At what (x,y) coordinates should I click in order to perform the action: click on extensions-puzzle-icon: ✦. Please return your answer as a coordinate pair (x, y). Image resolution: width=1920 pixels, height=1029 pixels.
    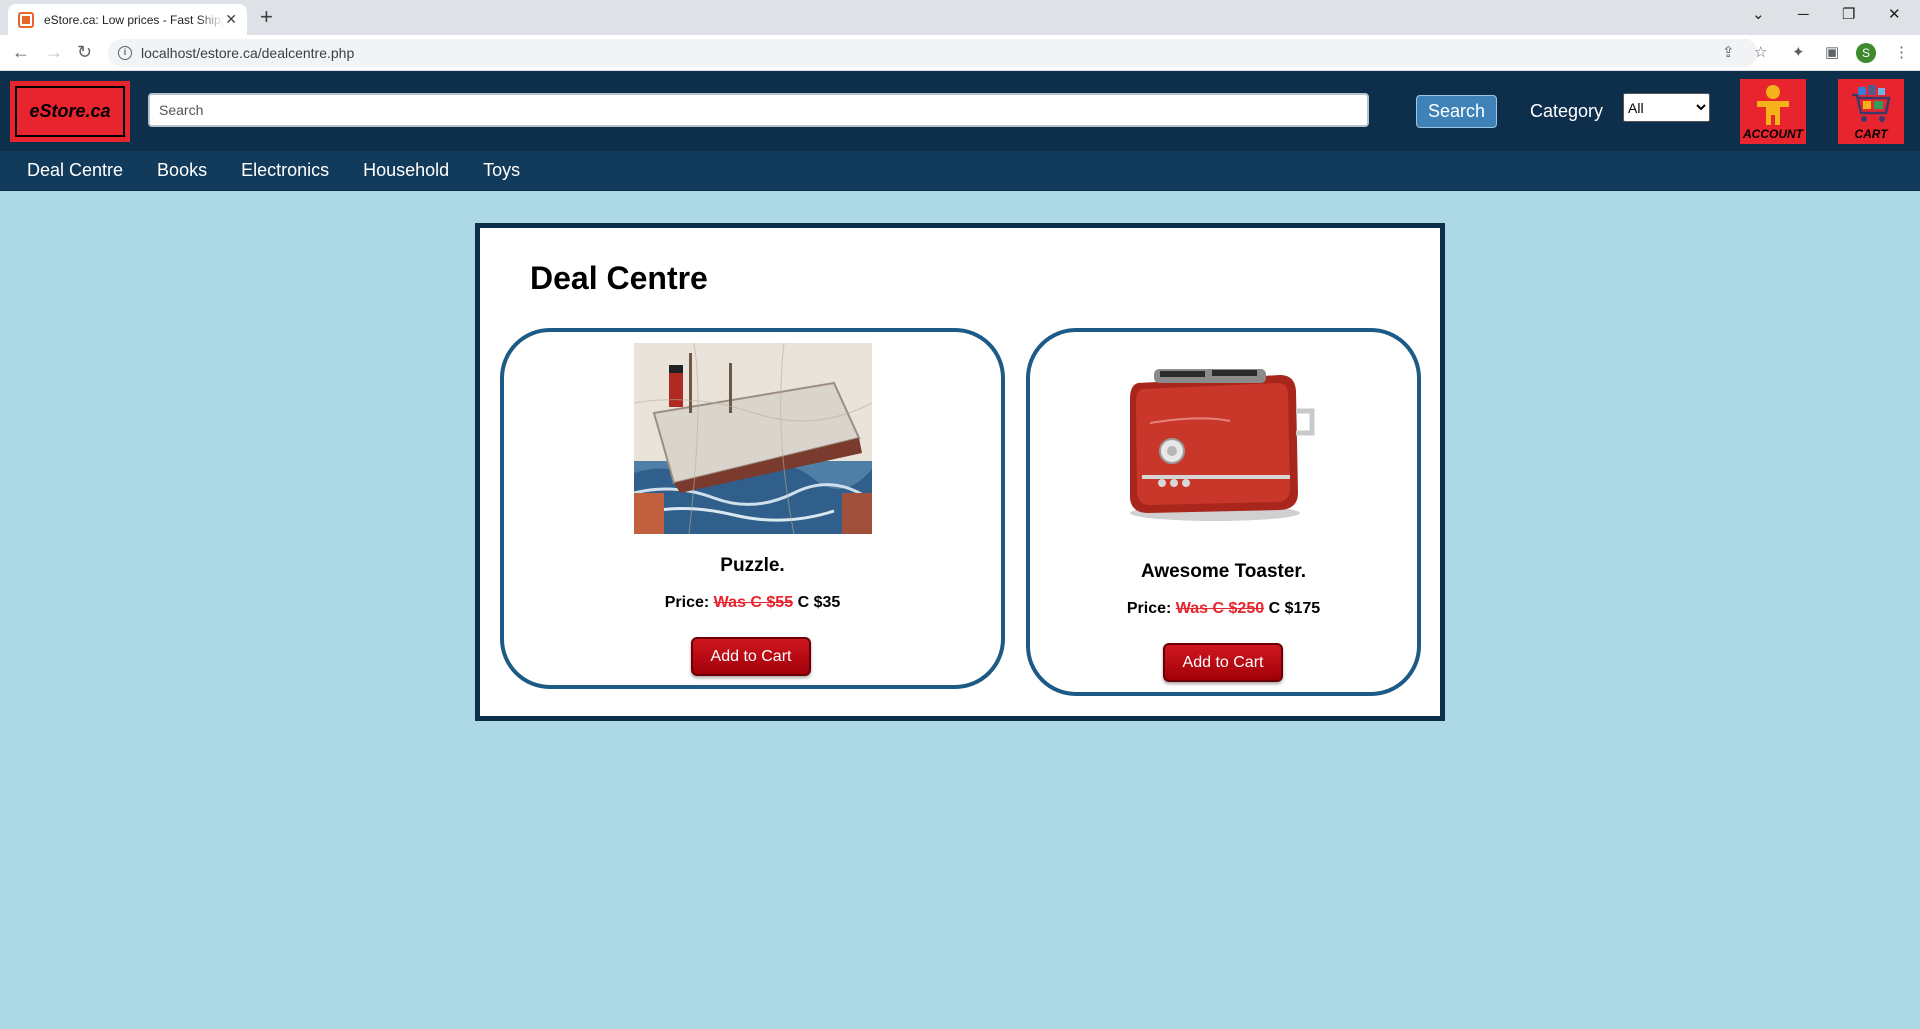
    Looking at the image, I should click on (1798, 53).